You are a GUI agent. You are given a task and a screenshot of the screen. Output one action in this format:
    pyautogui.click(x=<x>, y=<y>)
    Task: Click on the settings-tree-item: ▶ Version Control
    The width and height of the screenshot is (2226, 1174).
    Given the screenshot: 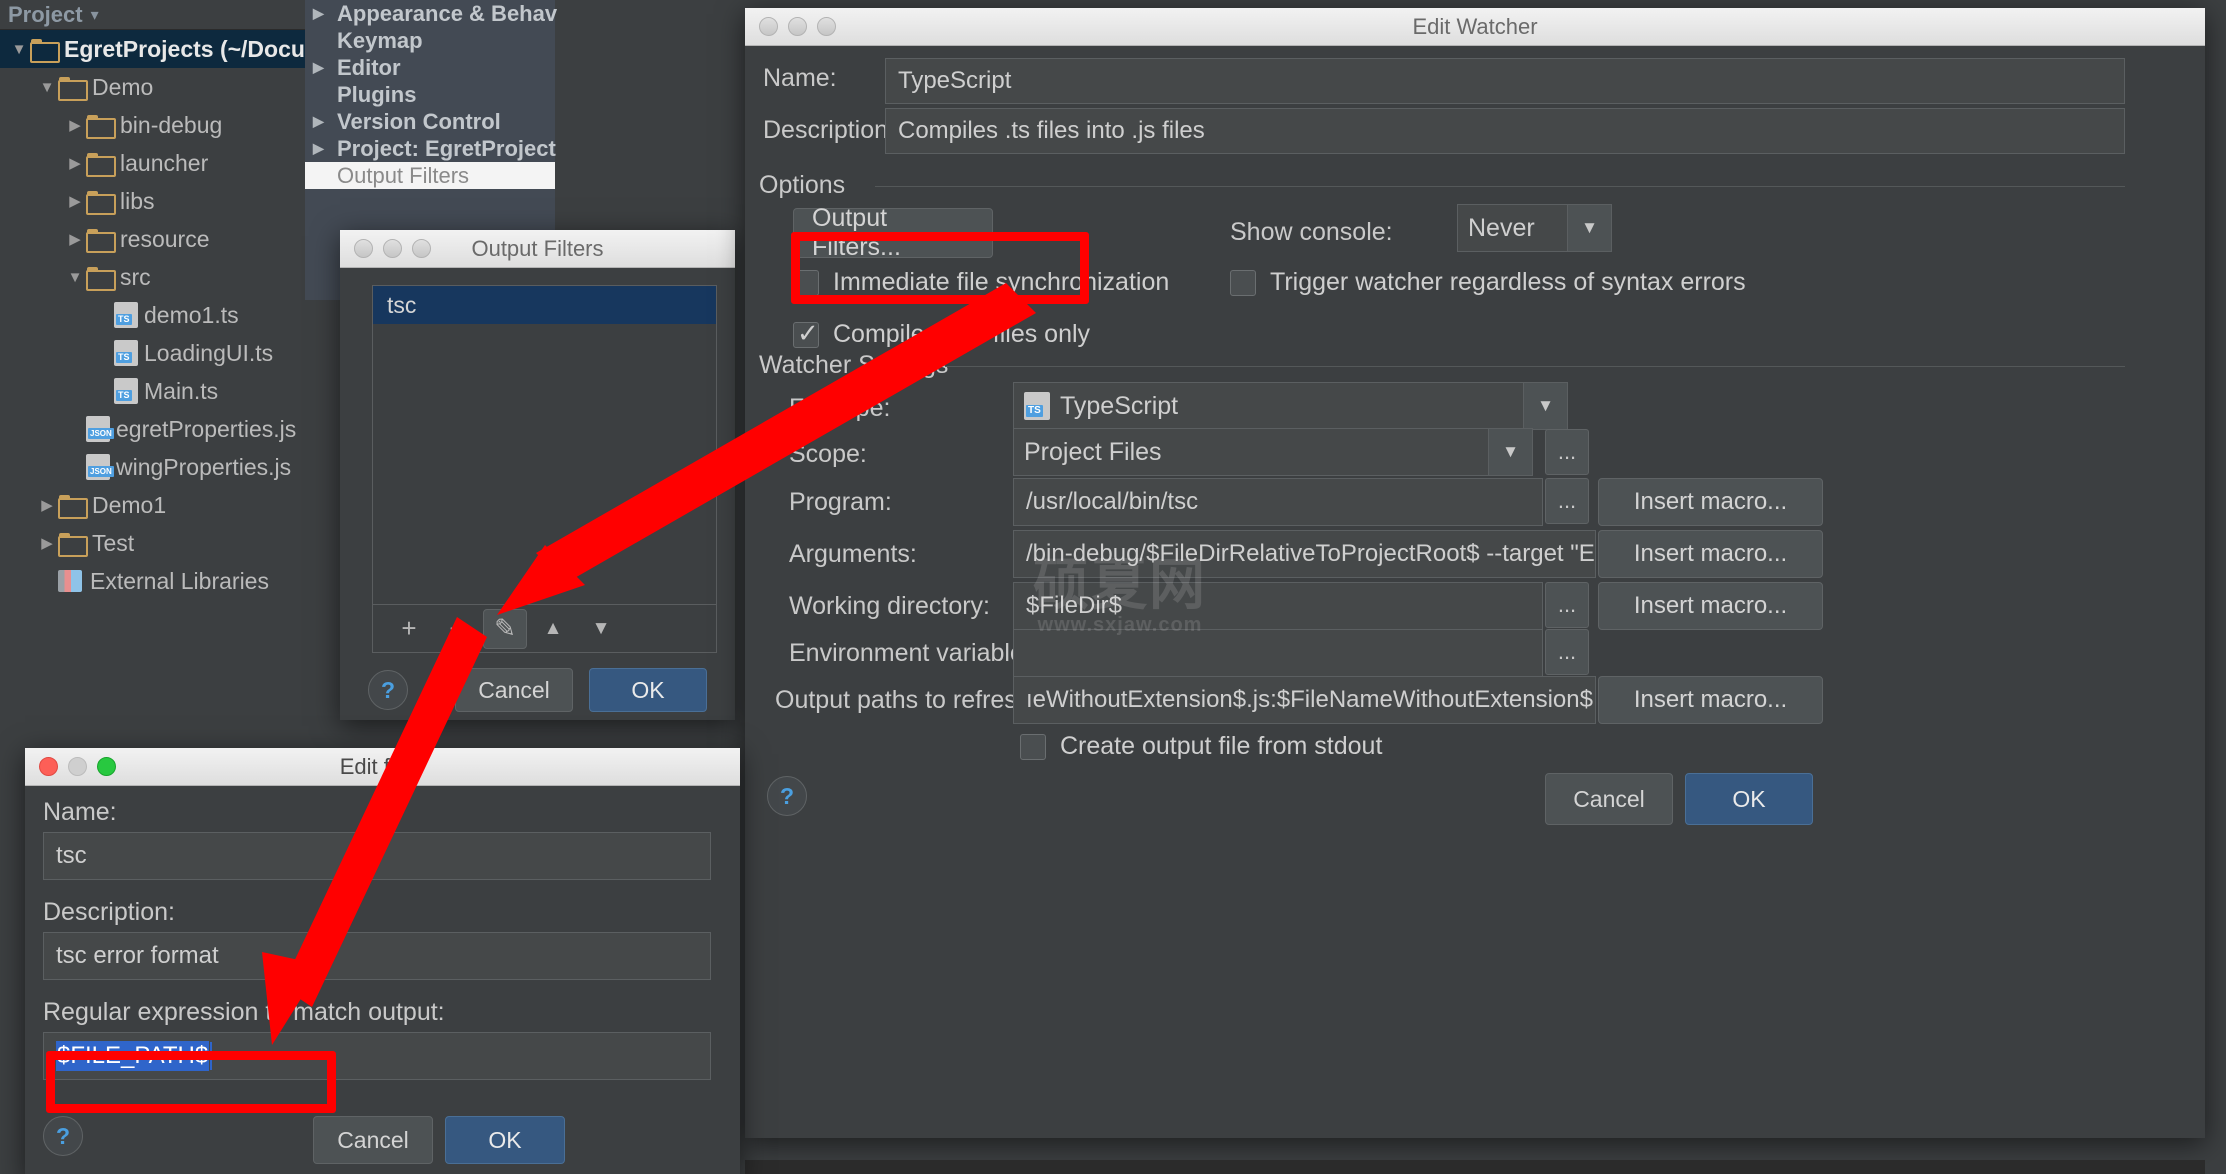 What is the action you would take?
    pyautogui.click(x=430, y=121)
    